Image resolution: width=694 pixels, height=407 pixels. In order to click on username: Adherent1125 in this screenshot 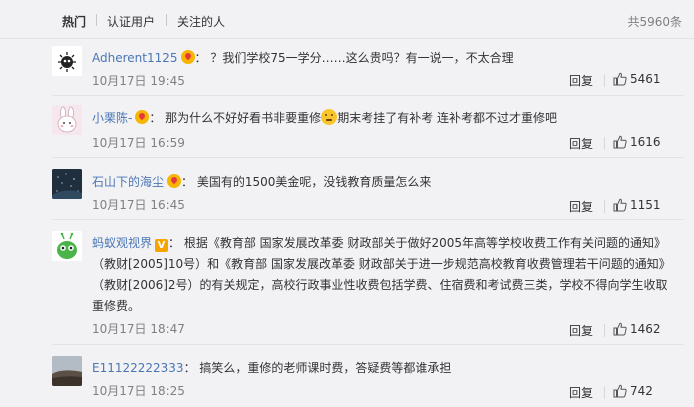, I will do `click(135, 58)`.